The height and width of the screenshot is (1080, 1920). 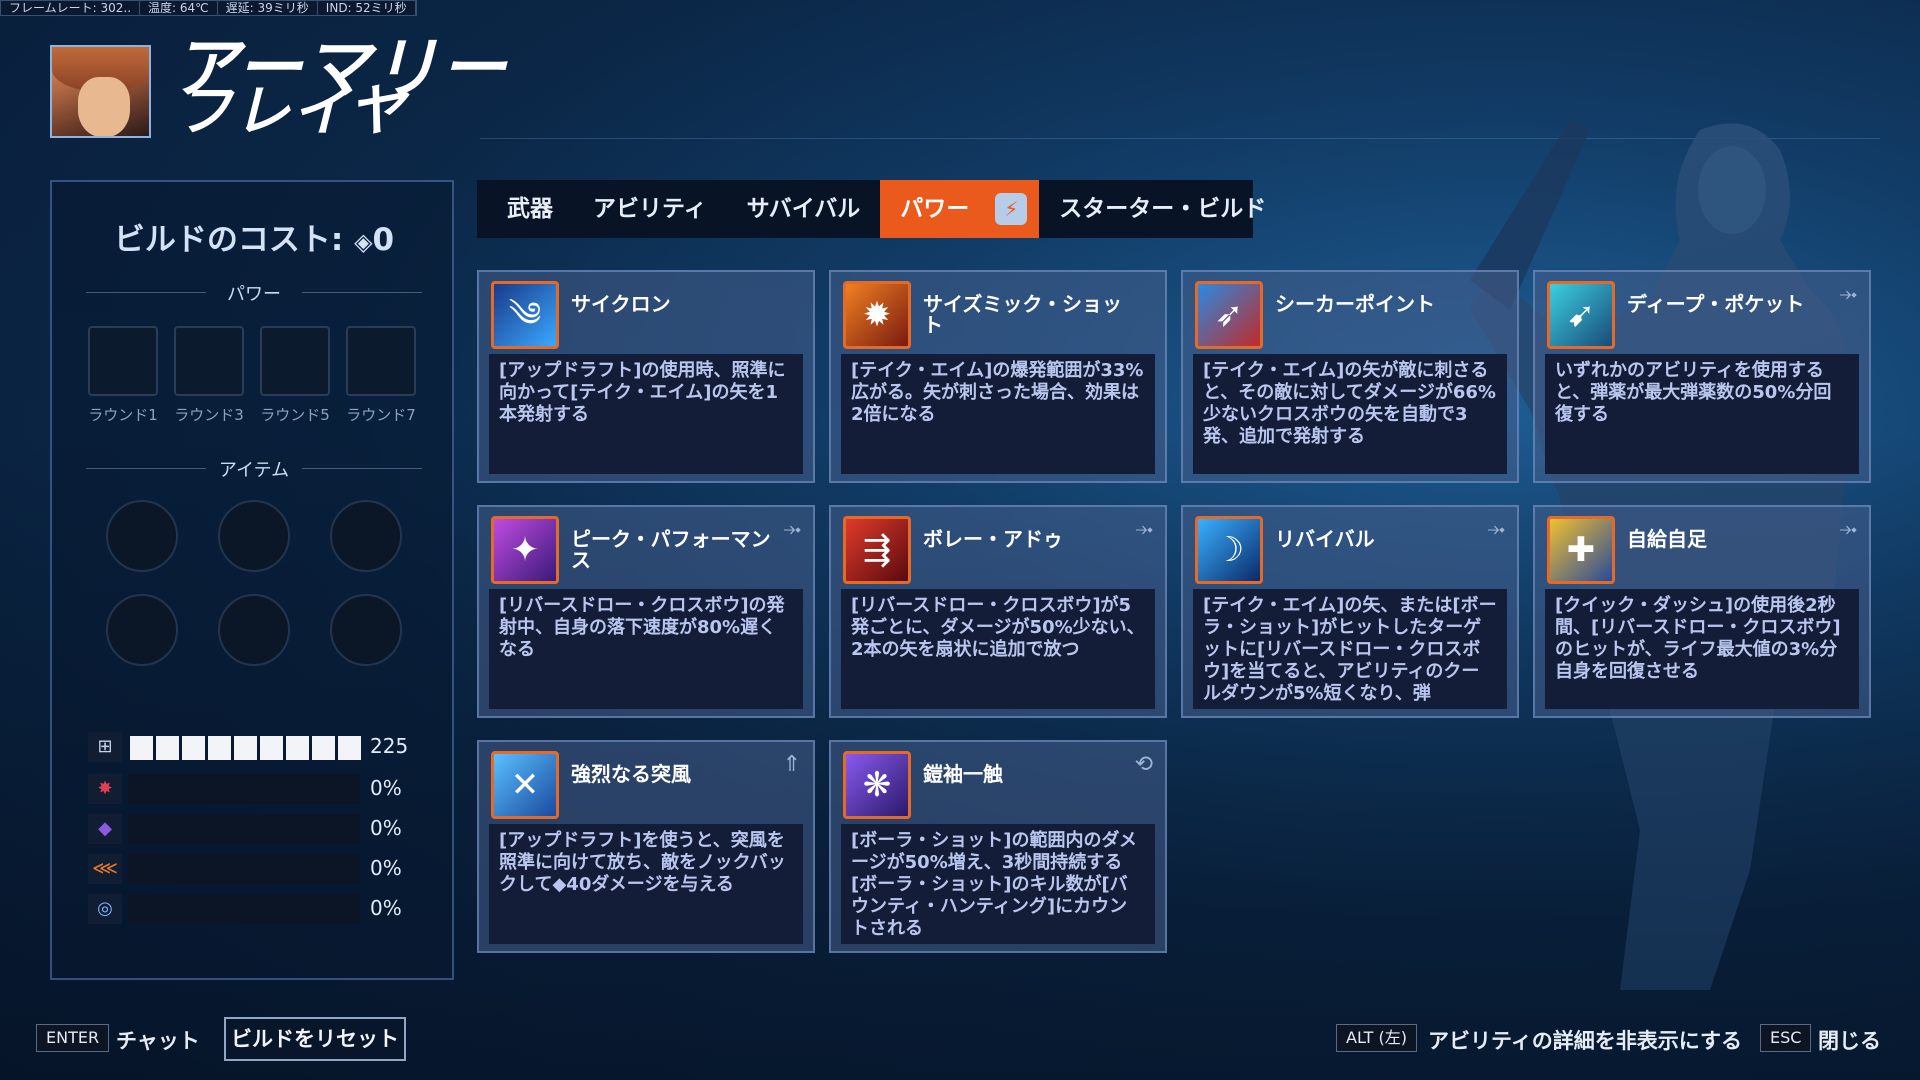 What do you see at coordinates (268, 8) in the screenshot?
I see `perf-latency: 遅延: 39ミリ秒` at bounding box center [268, 8].